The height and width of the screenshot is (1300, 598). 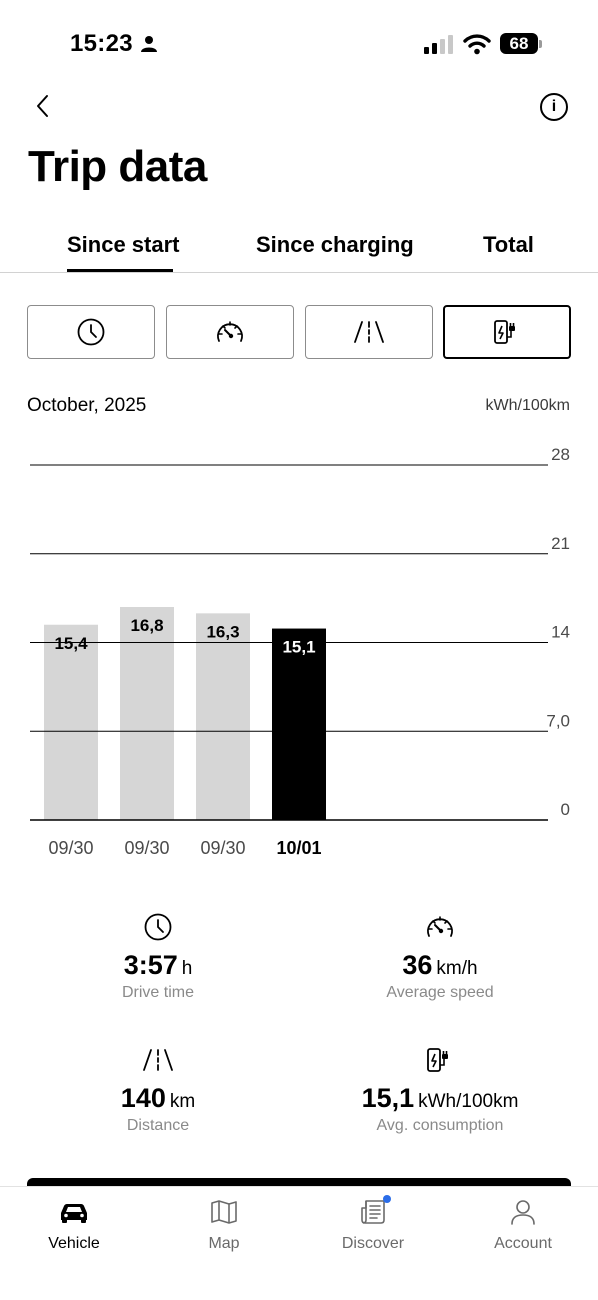 What do you see at coordinates (74, 1213) in the screenshot?
I see `car-icon` at bounding box center [74, 1213].